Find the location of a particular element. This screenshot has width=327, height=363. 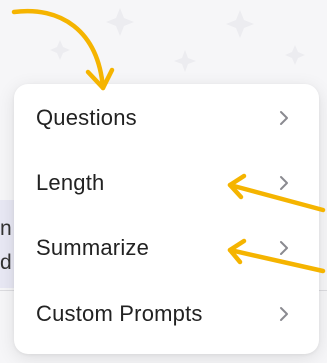

menu-item-label: Questions is located at coordinates (86, 117).